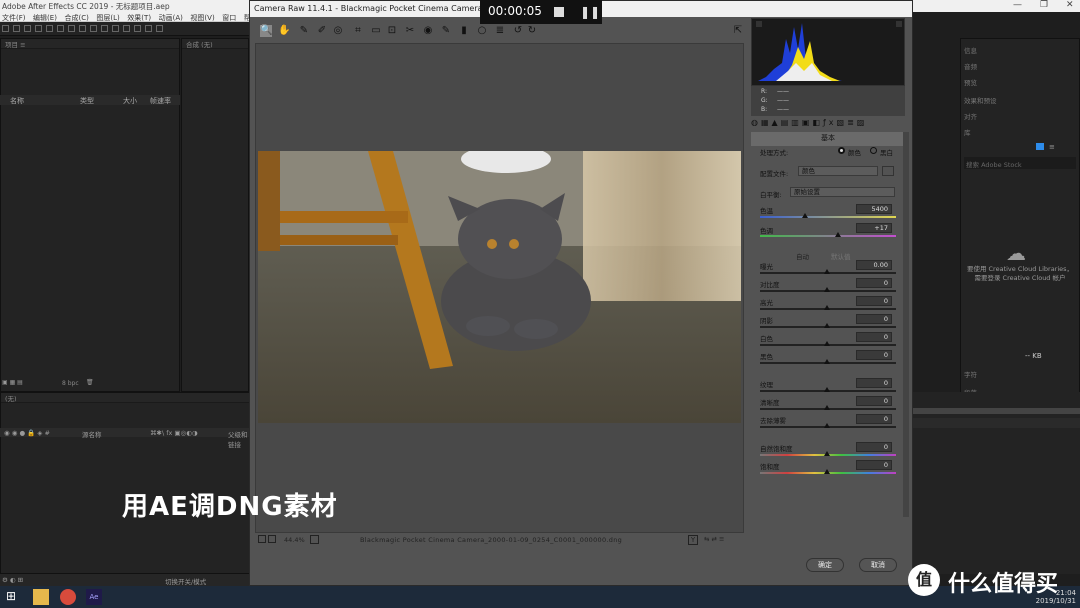 The image size is (1080, 608). I want to click on trash-icon: 🗑, so click(90, 382).